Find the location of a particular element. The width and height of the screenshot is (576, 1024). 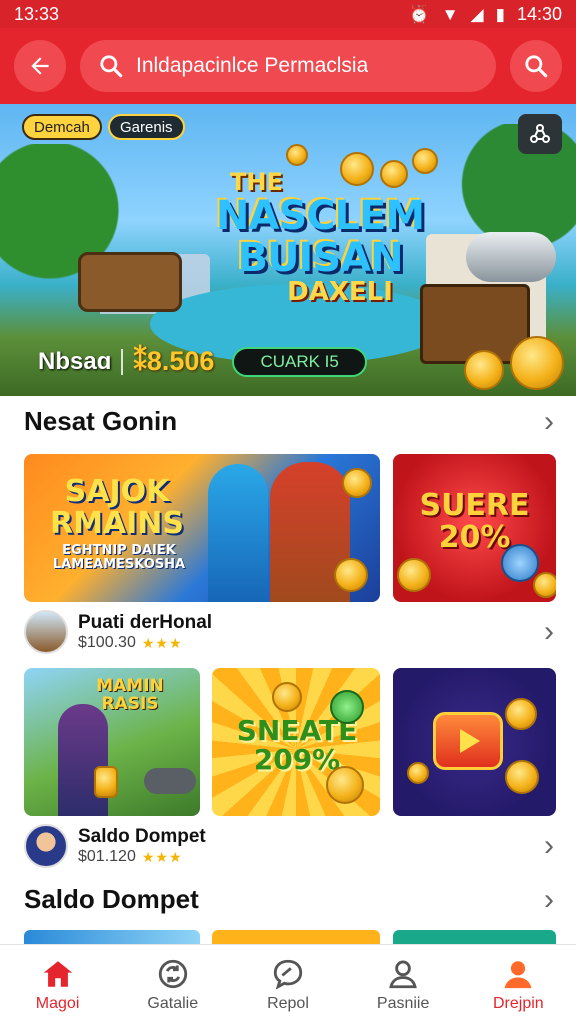

bottom-navigation: Magoi Gatalie Repol Pasniie Drejpin is located at coordinates (288, 984).